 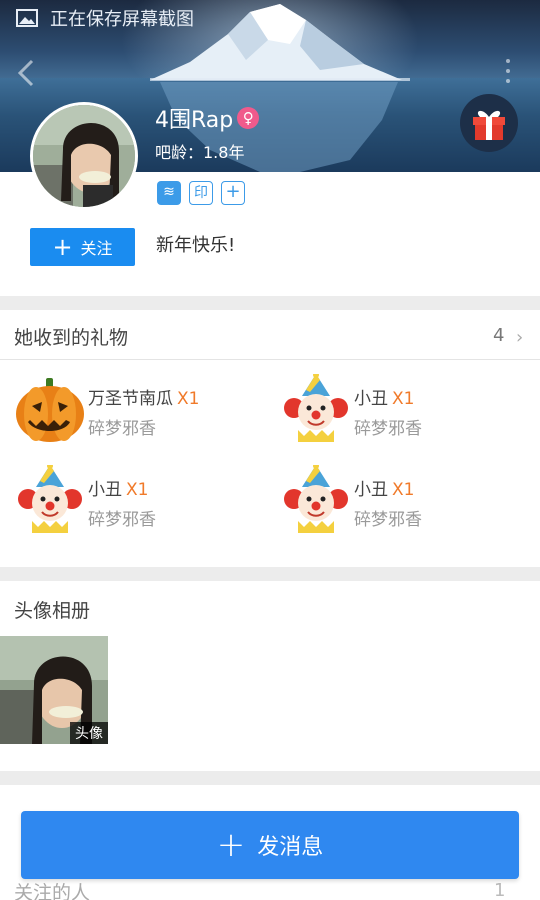 What do you see at coordinates (71, 338) in the screenshot?
I see `gifts-section-title: 她收到的礼物` at bounding box center [71, 338].